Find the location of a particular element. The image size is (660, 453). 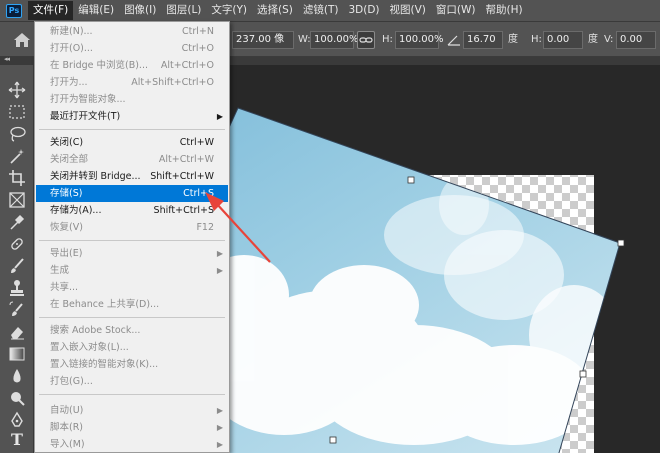

blur-tool-icon is located at coordinates (17, 376).